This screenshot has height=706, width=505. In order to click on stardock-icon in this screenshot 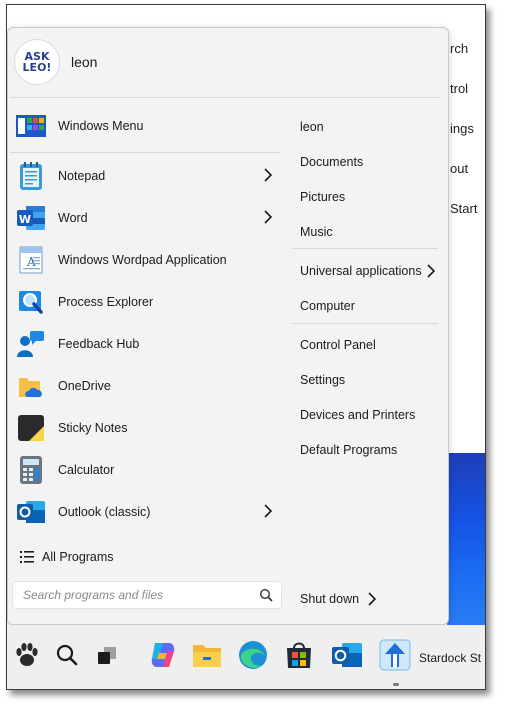, I will do `click(395, 655)`.